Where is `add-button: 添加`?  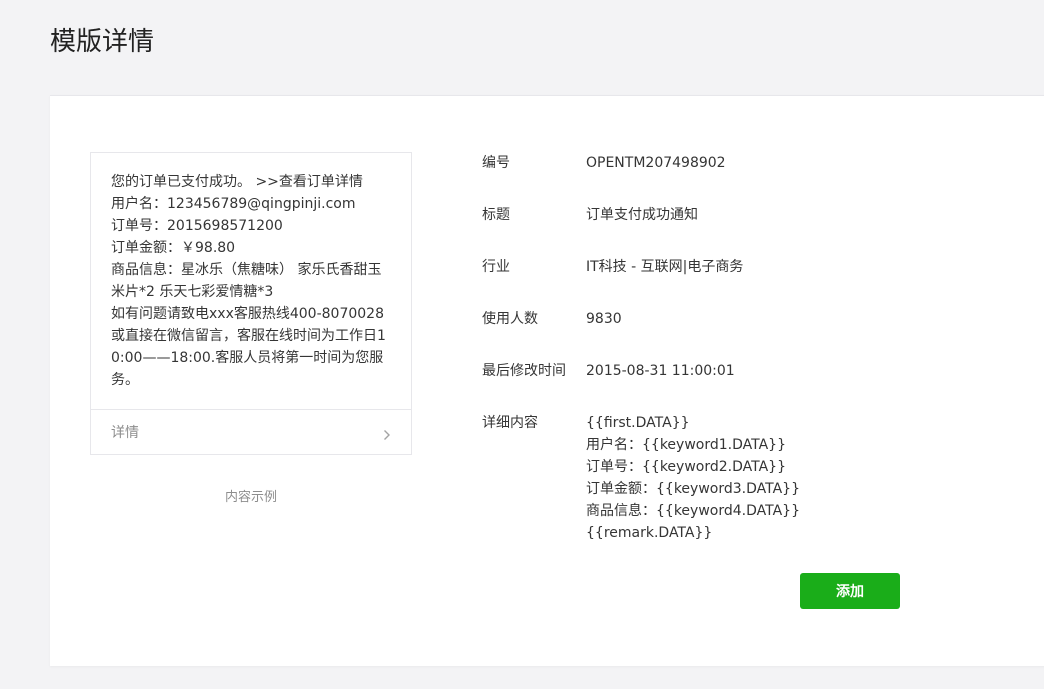 add-button: 添加 is located at coordinates (850, 591).